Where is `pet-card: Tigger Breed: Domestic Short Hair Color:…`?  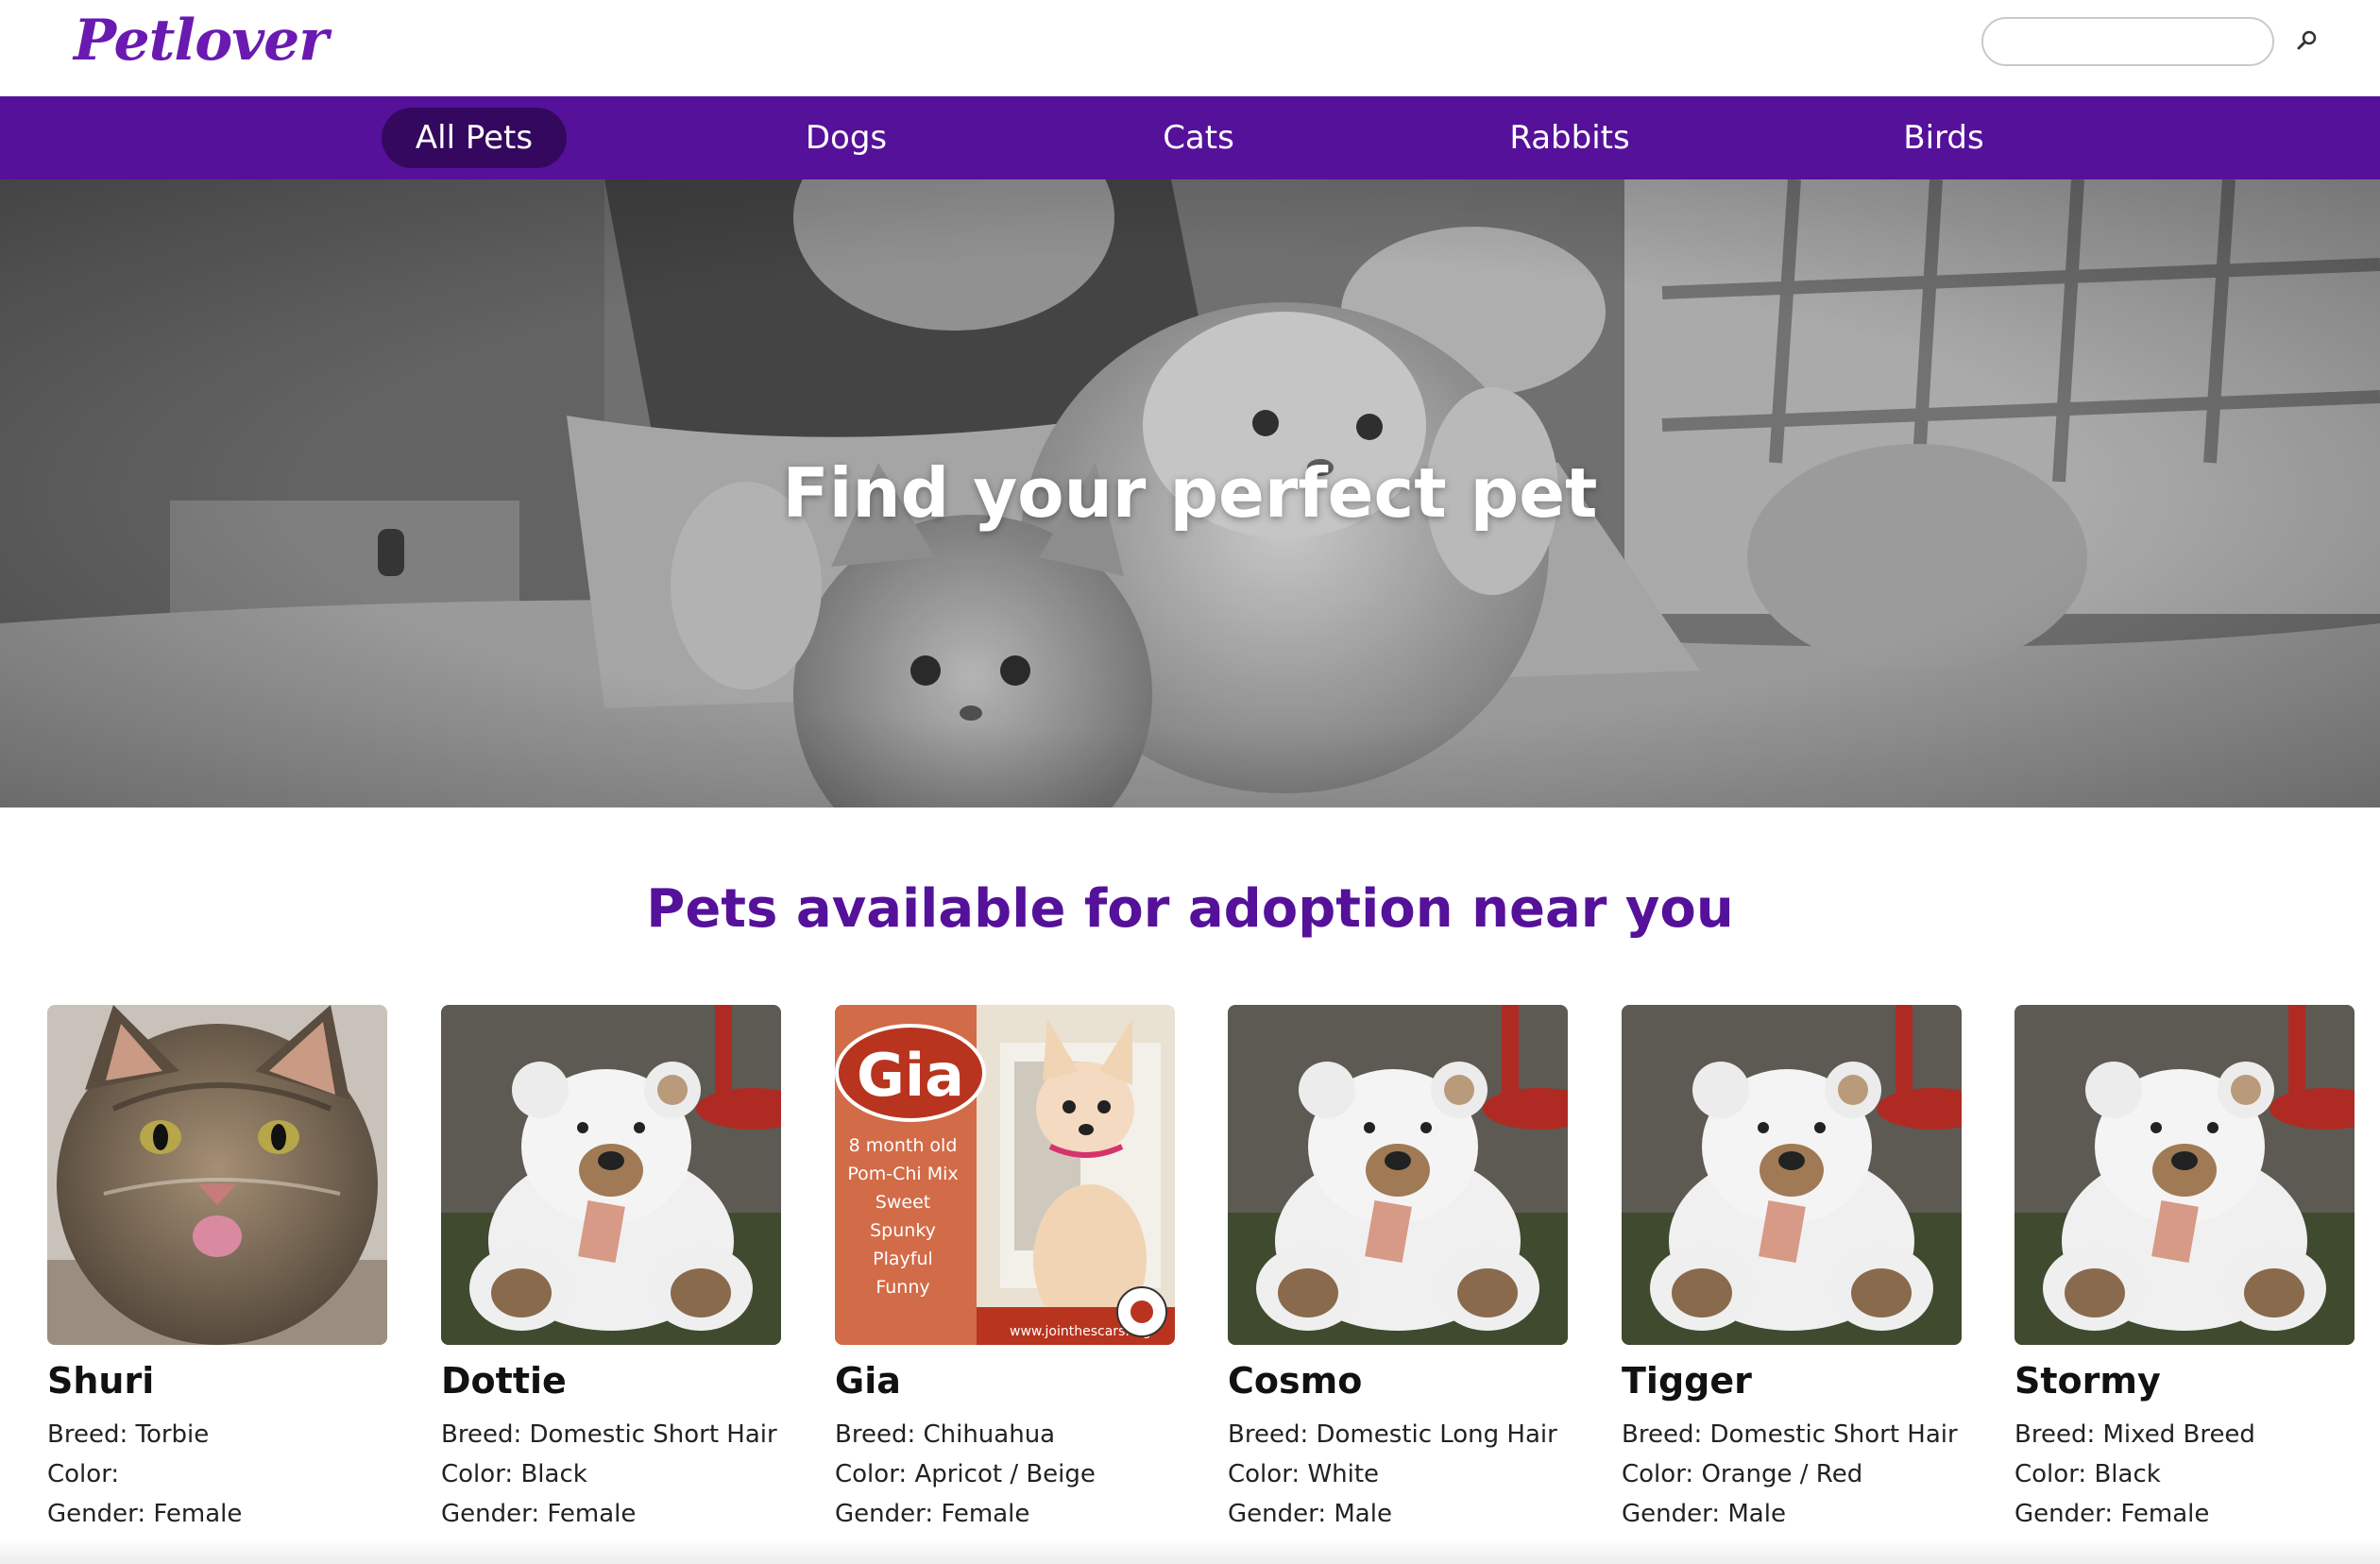 pet-card: Tigger Breed: Domestic Short Hair Color:… is located at coordinates (1792, 1269).